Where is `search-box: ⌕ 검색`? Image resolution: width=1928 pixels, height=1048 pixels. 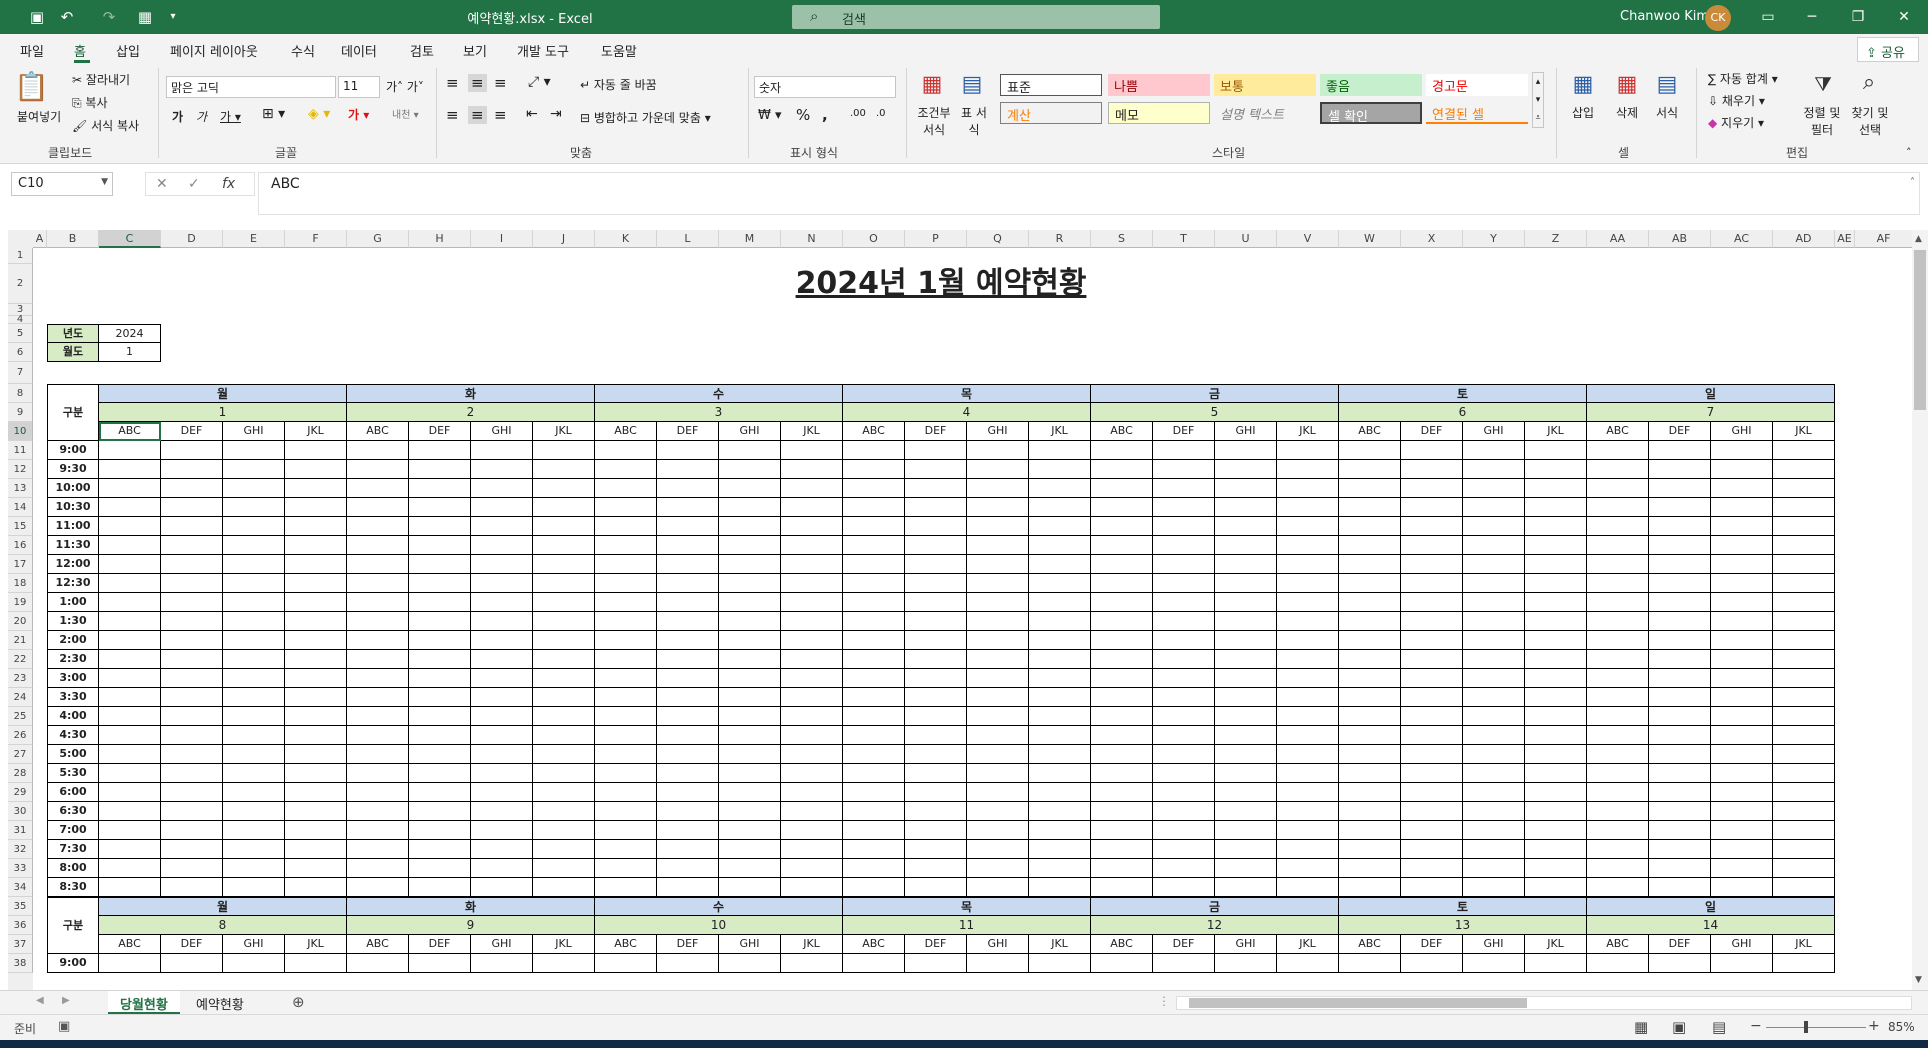 search-box: ⌕ 검색 is located at coordinates (976, 17).